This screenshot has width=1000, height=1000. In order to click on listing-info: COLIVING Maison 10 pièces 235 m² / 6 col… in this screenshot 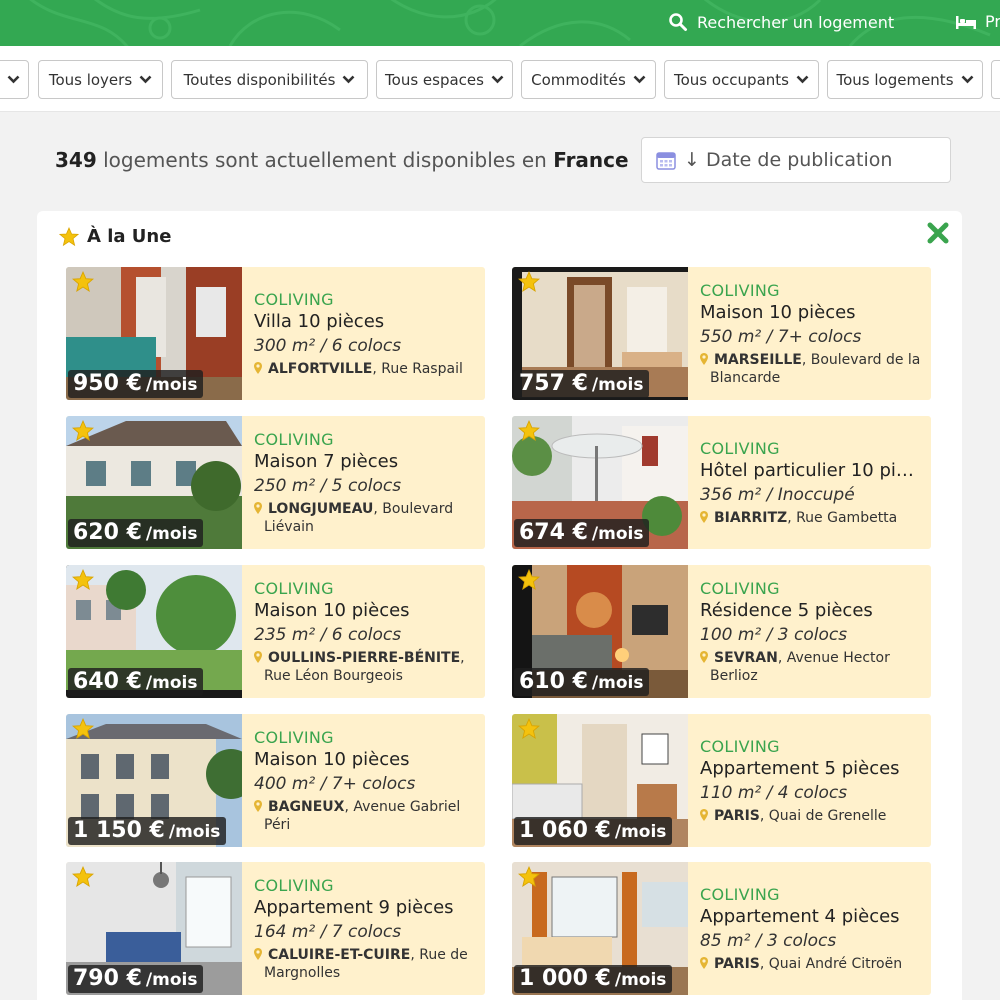, I will do `click(365, 631)`.